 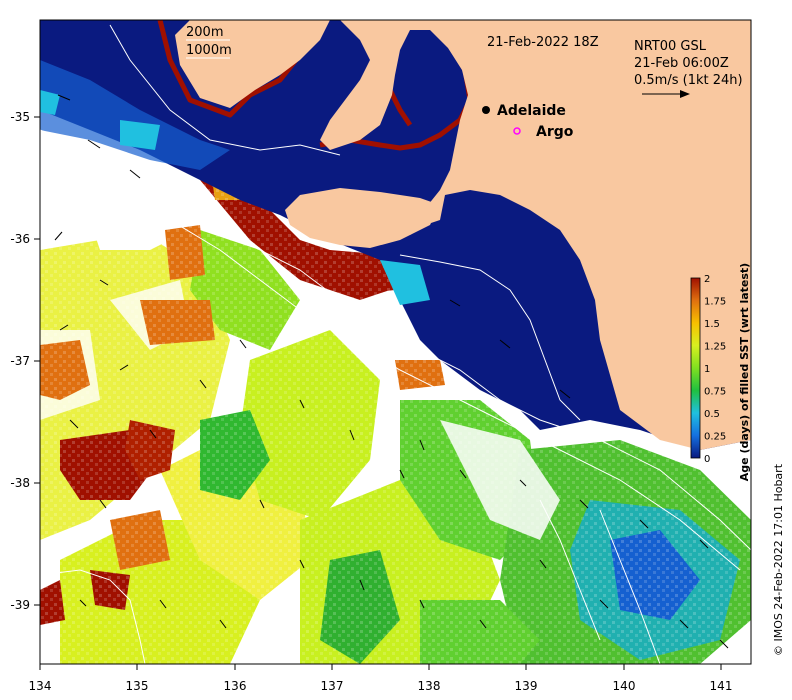 I want to click on lon-tick-label: 139, so click(x=526, y=686).